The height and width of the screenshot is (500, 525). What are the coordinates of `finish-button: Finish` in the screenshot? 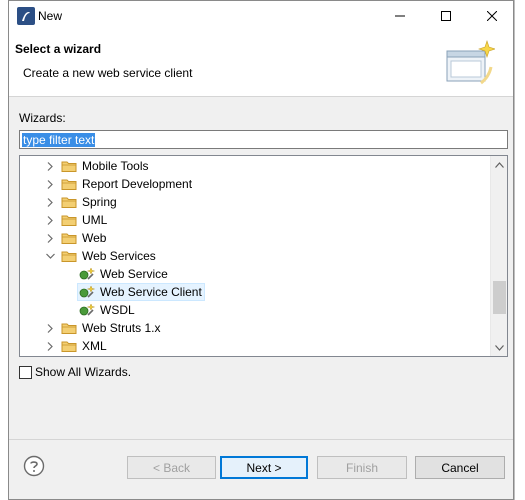 It's located at (362, 467).